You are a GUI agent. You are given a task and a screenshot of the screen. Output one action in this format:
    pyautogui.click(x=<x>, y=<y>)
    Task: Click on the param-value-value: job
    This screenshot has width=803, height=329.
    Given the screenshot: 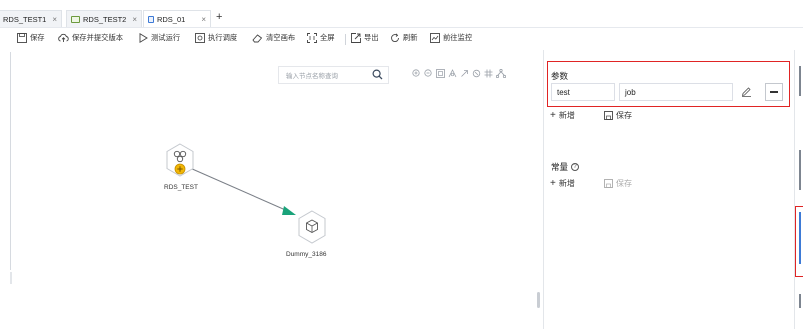 What is the action you would take?
    pyautogui.click(x=630, y=92)
    